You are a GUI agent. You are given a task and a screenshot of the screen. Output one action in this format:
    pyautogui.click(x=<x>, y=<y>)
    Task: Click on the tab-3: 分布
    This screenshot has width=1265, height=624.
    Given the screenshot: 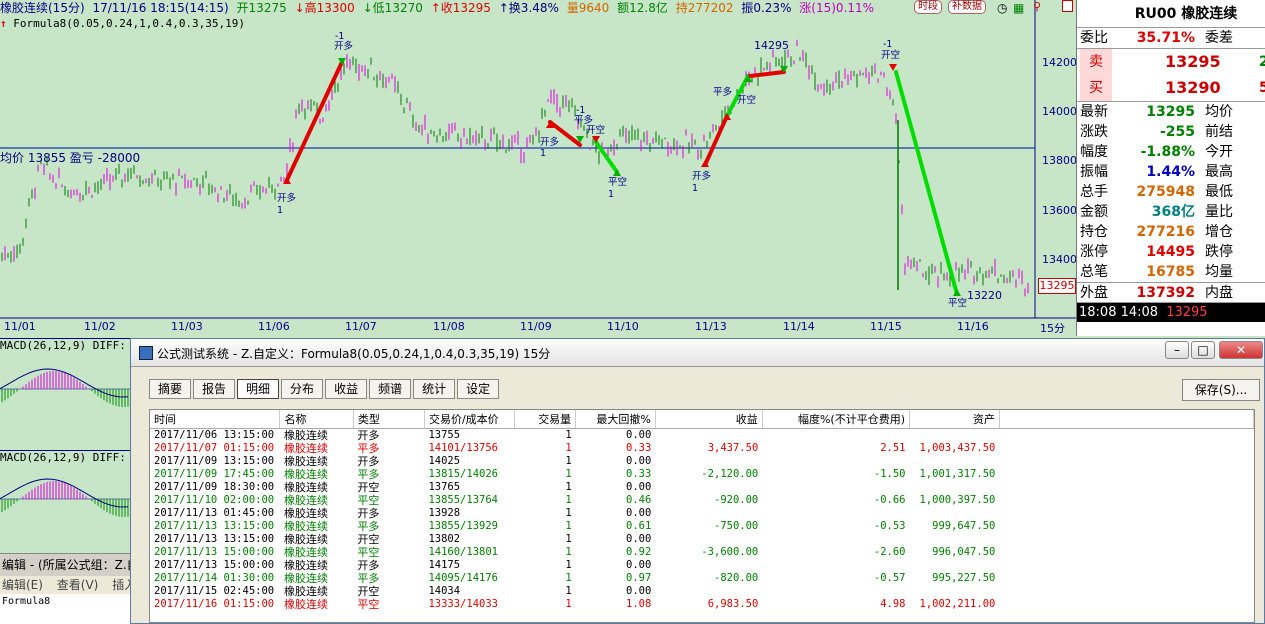 What is the action you would take?
    pyautogui.click(x=302, y=389)
    